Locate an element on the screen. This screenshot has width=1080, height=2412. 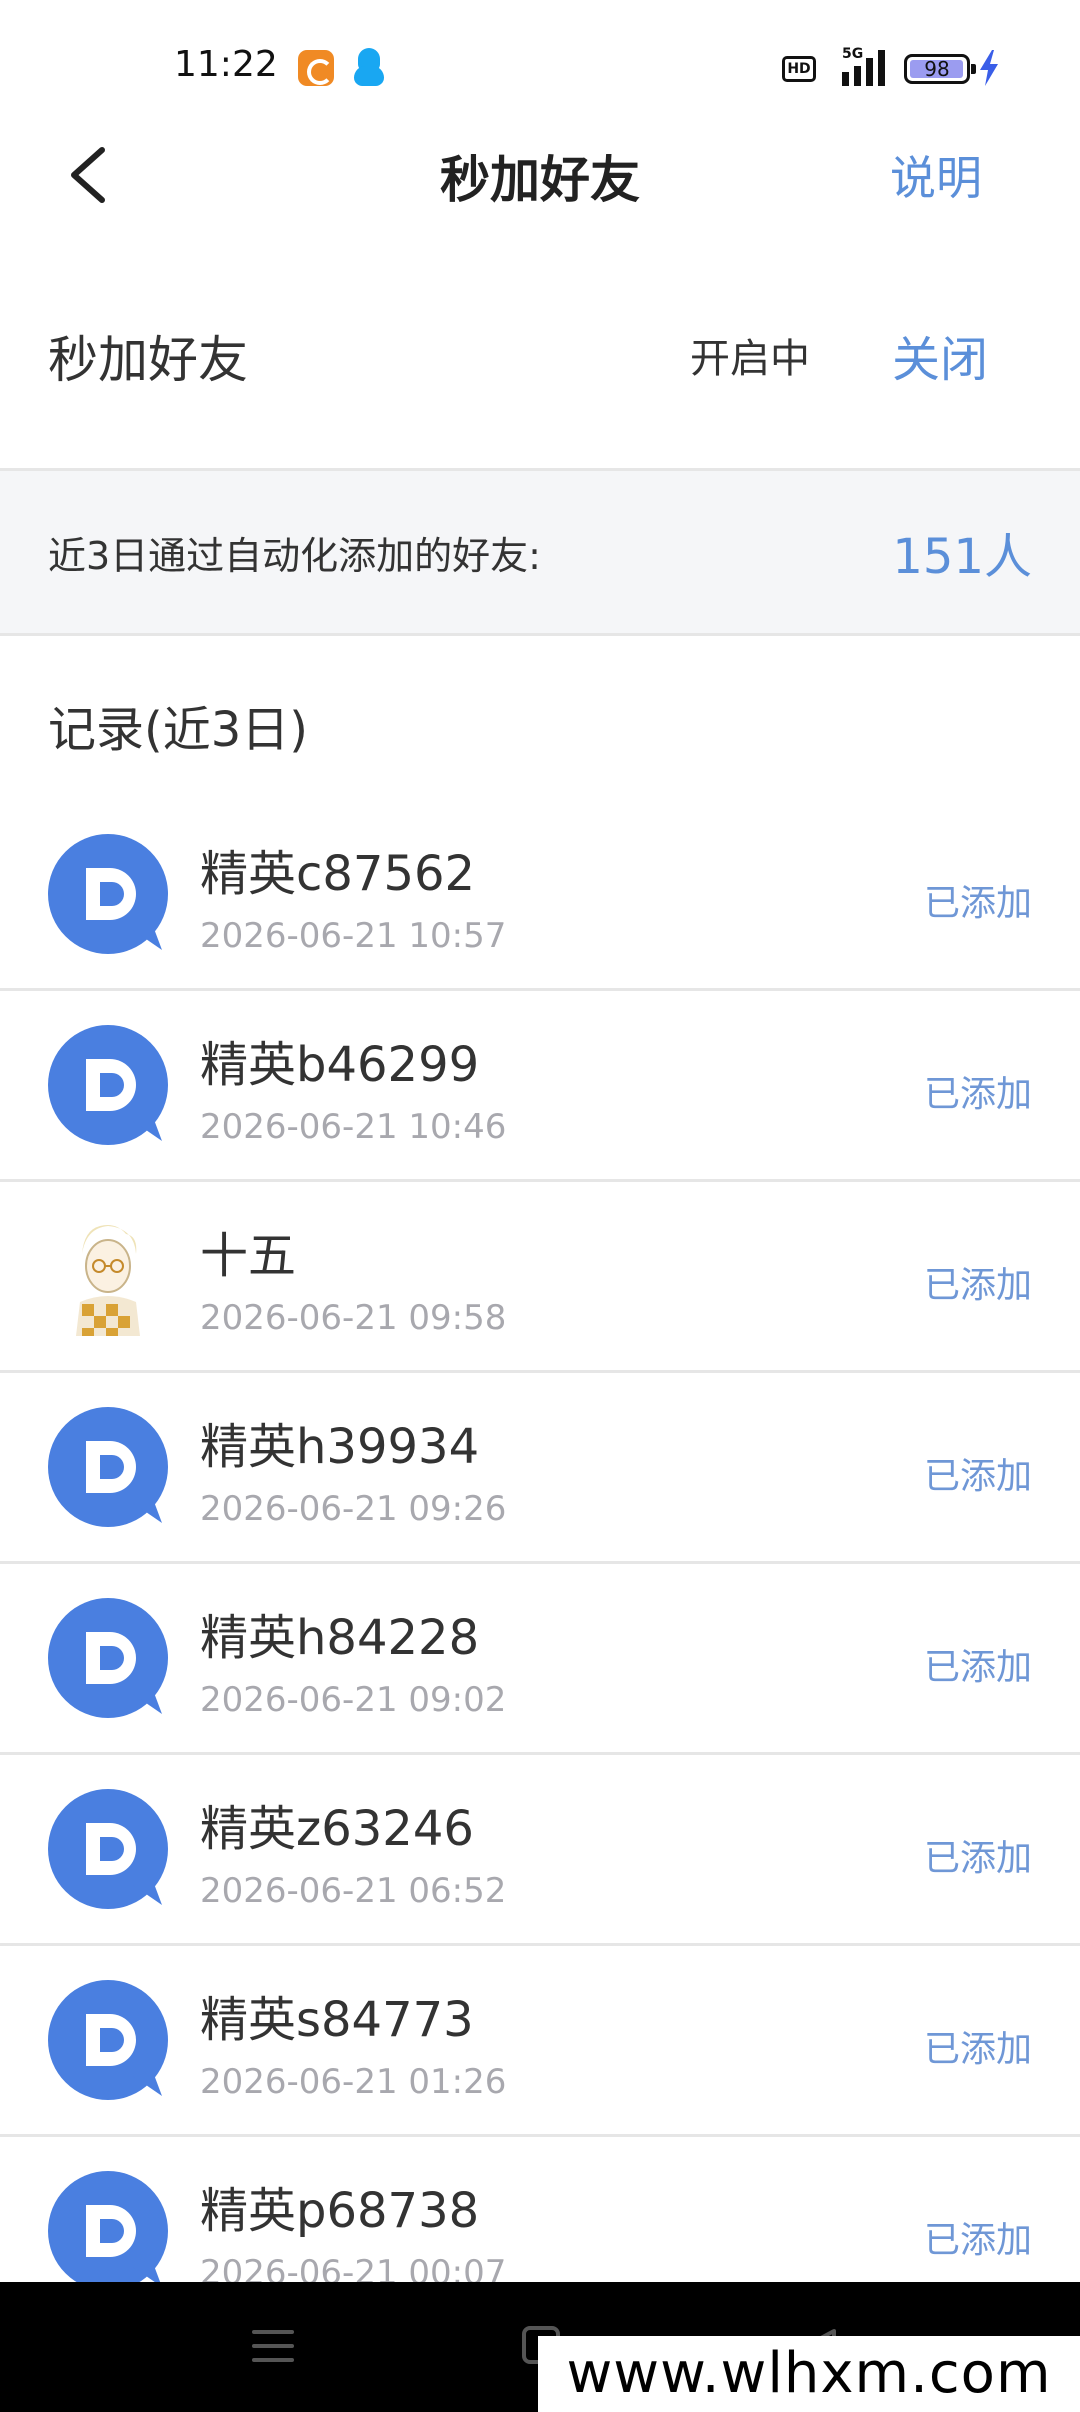
record-name: 十五 is located at coordinates (248, 1256).